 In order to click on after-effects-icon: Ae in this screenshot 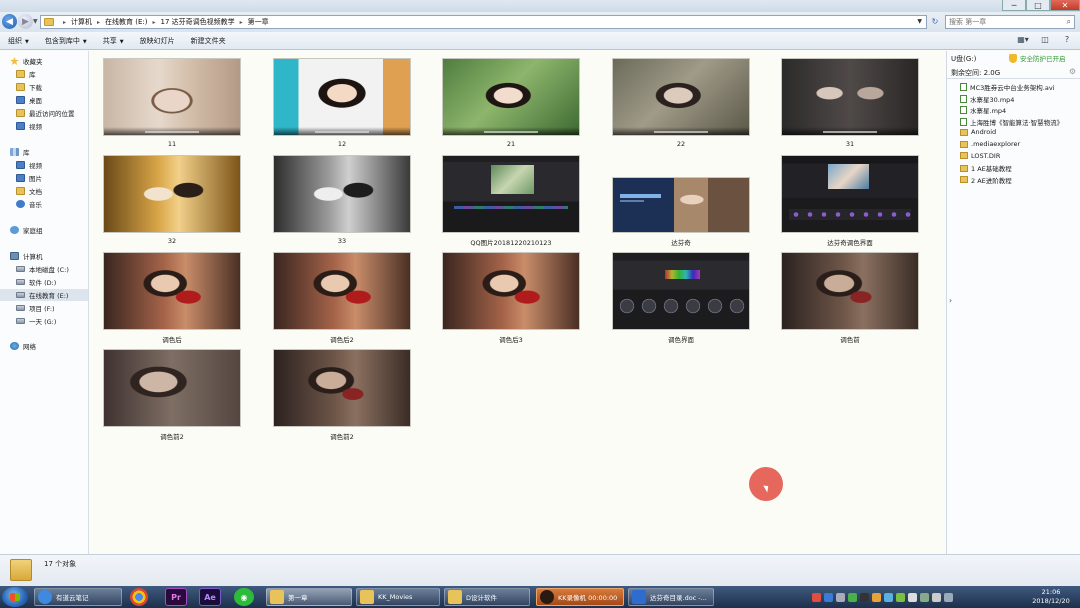, I will do `click(210, 597)`.